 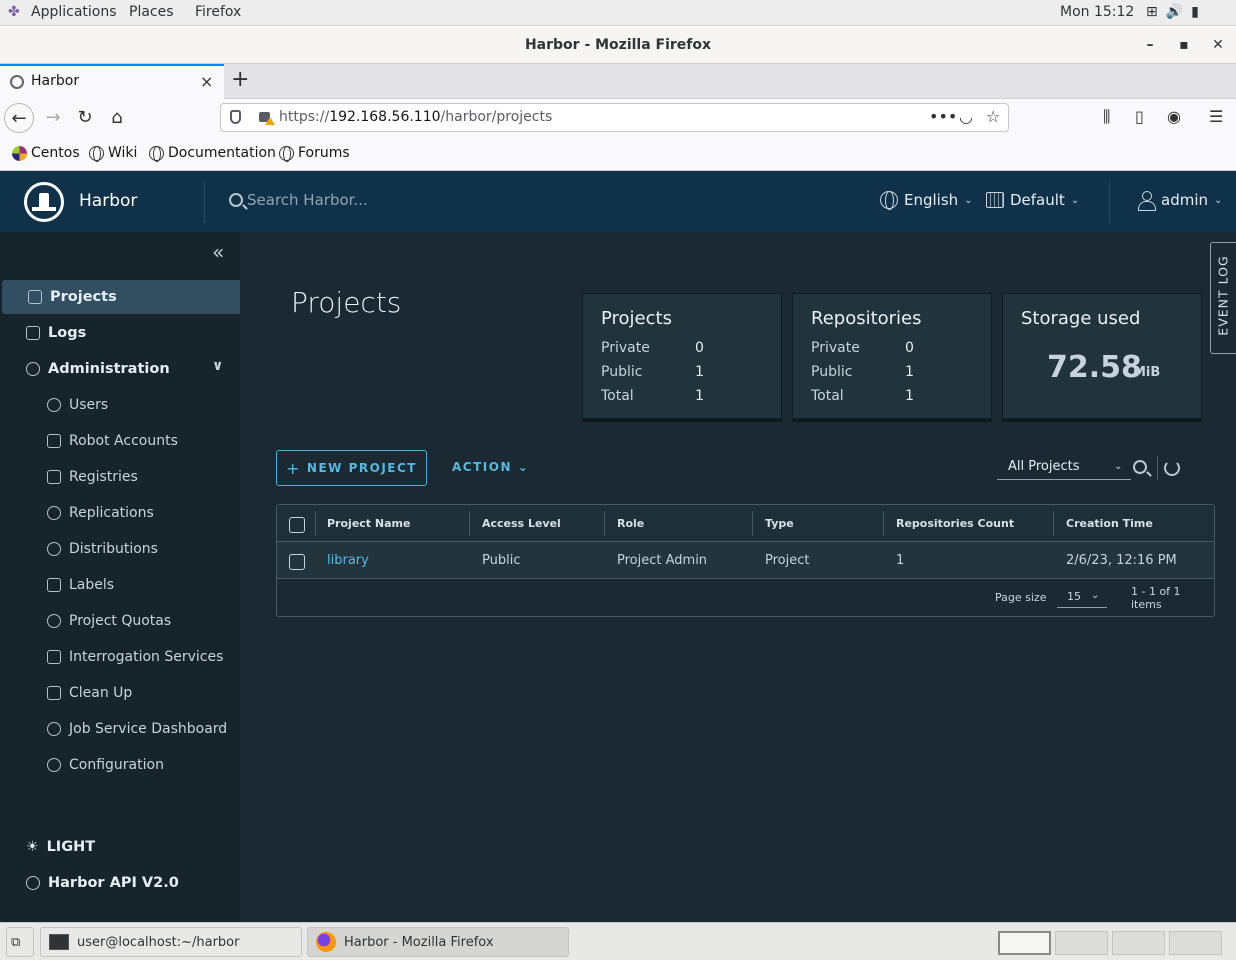 What do you see at coordinates (53, 118) in the screenshot?
I see `forward-button: →` at bounding box center [53, 118].